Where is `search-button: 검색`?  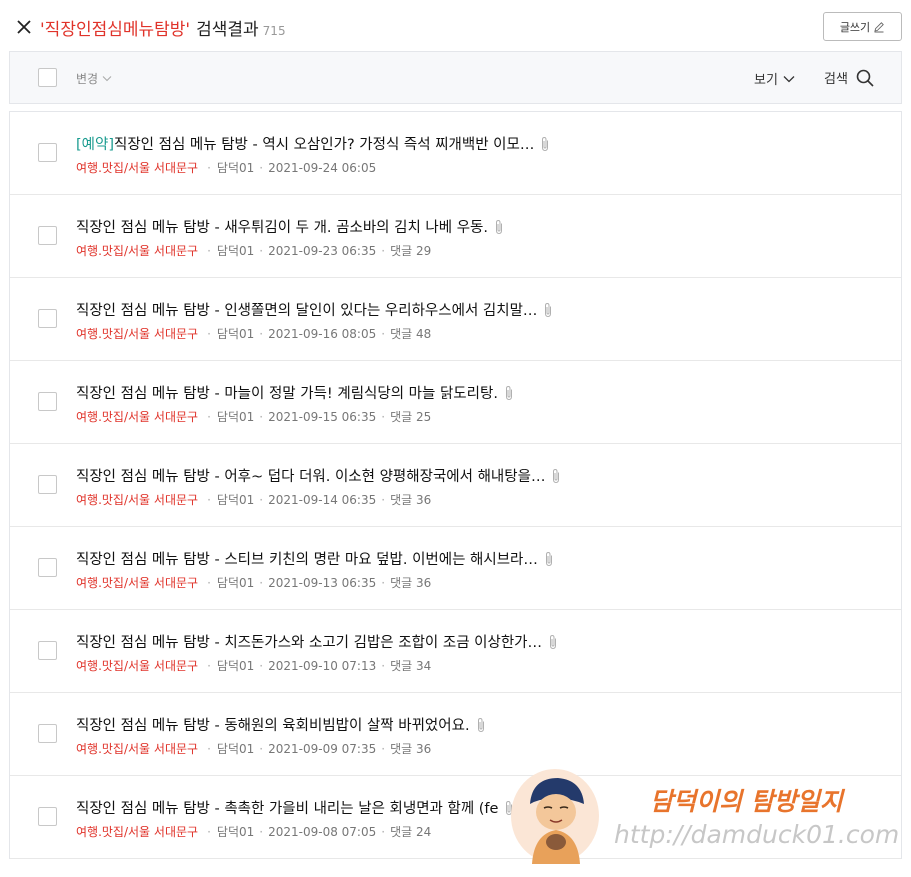
search-button: 검색 is located at coordinates (849, 77).